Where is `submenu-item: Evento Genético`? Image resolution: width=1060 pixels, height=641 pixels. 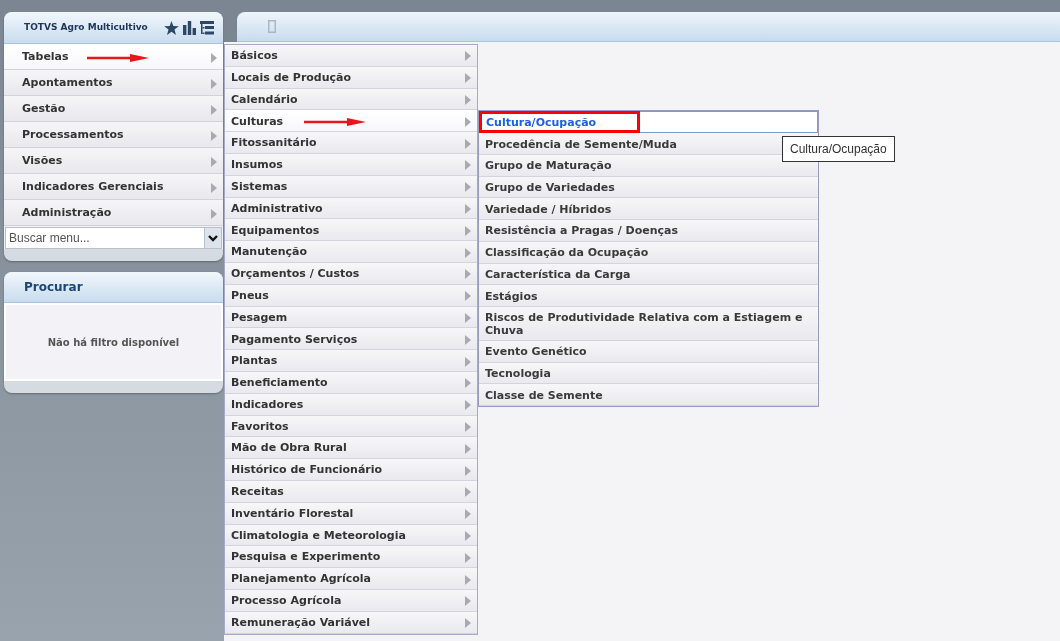
submenu-item: Evento Genético is located at coordinates (648, 351).